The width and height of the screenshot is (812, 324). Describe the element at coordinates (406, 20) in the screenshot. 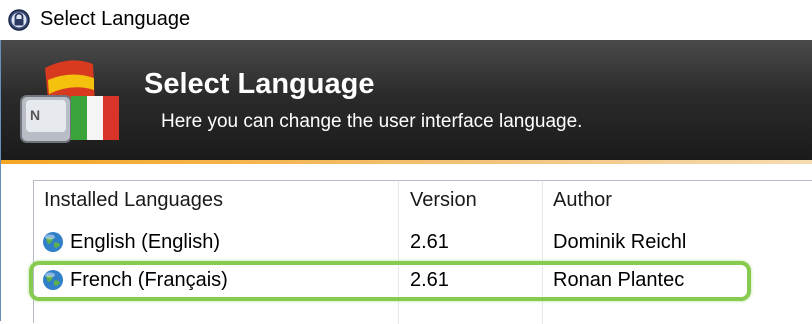

I see `title-bar: Select Language` at that location.